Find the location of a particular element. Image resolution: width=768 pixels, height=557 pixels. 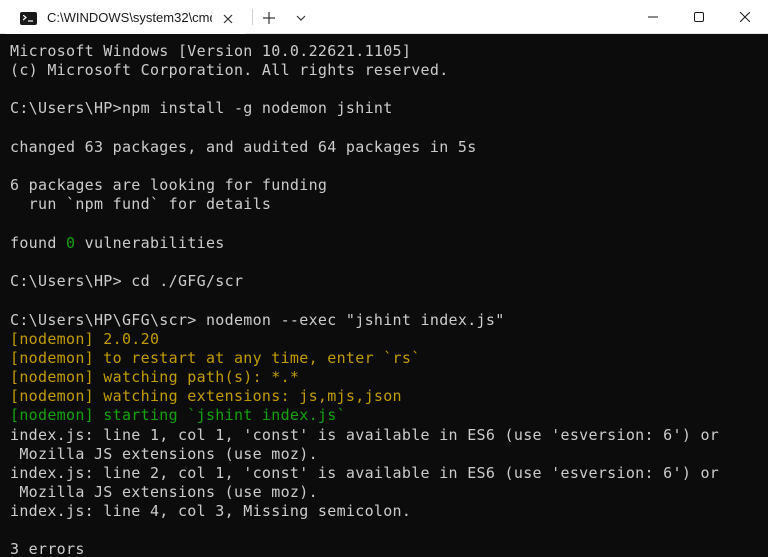

minimize-button is located at coordinates (653, 17).